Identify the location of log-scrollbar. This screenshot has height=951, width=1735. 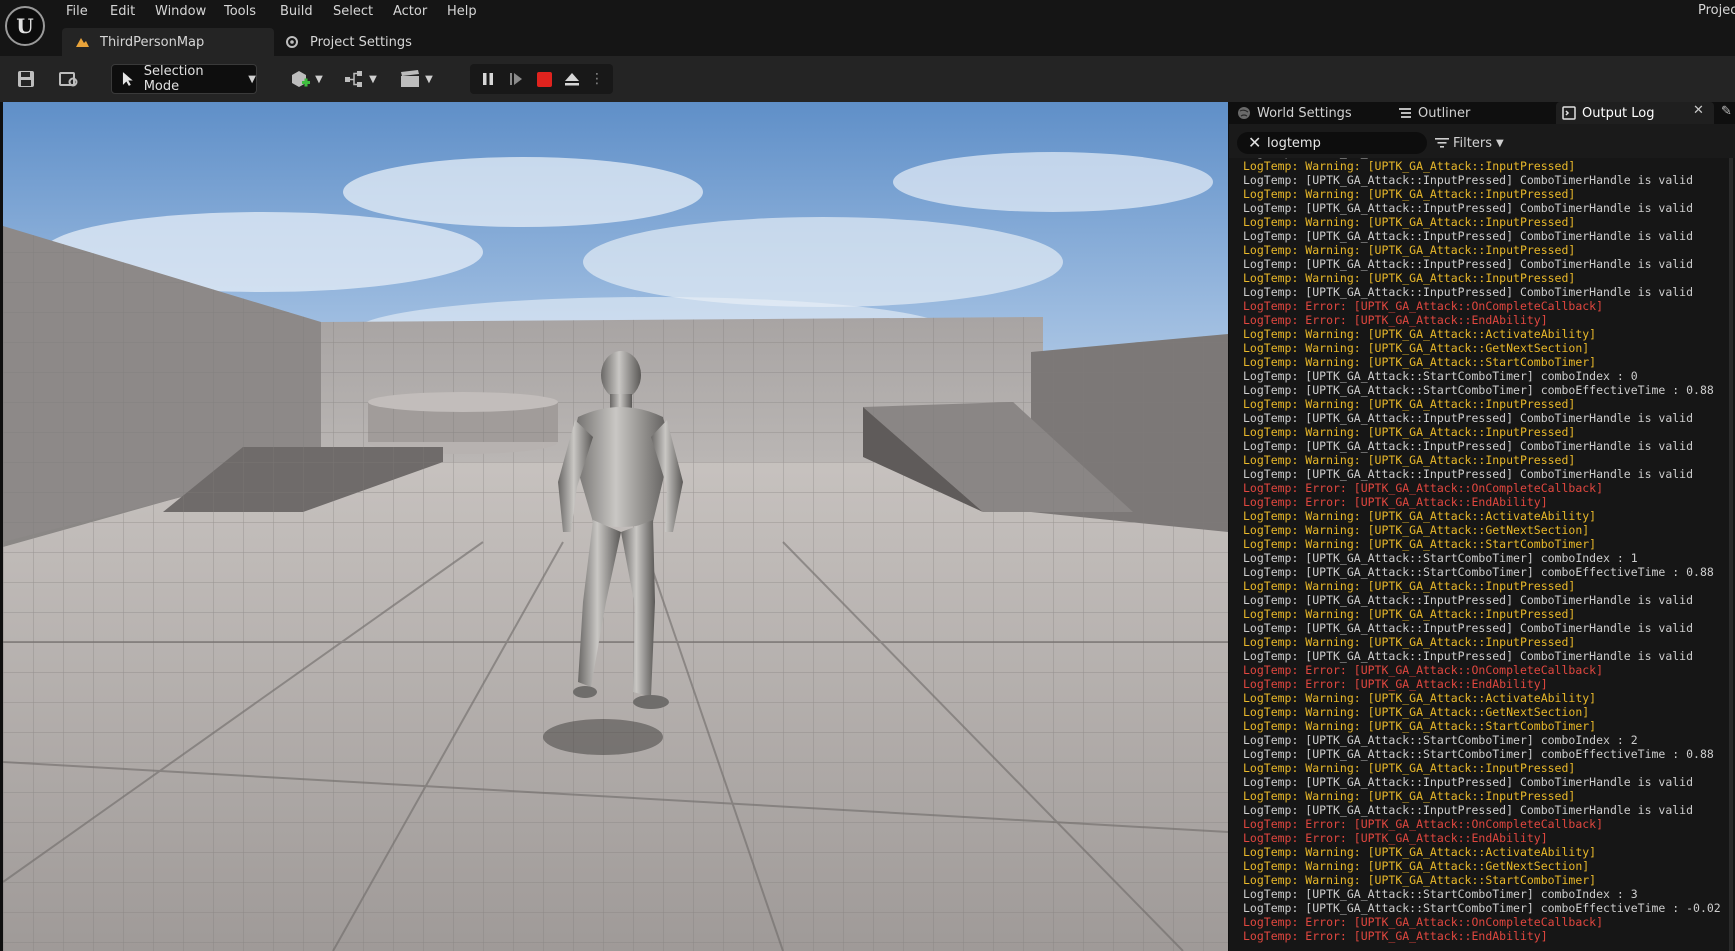
(1731, 554).